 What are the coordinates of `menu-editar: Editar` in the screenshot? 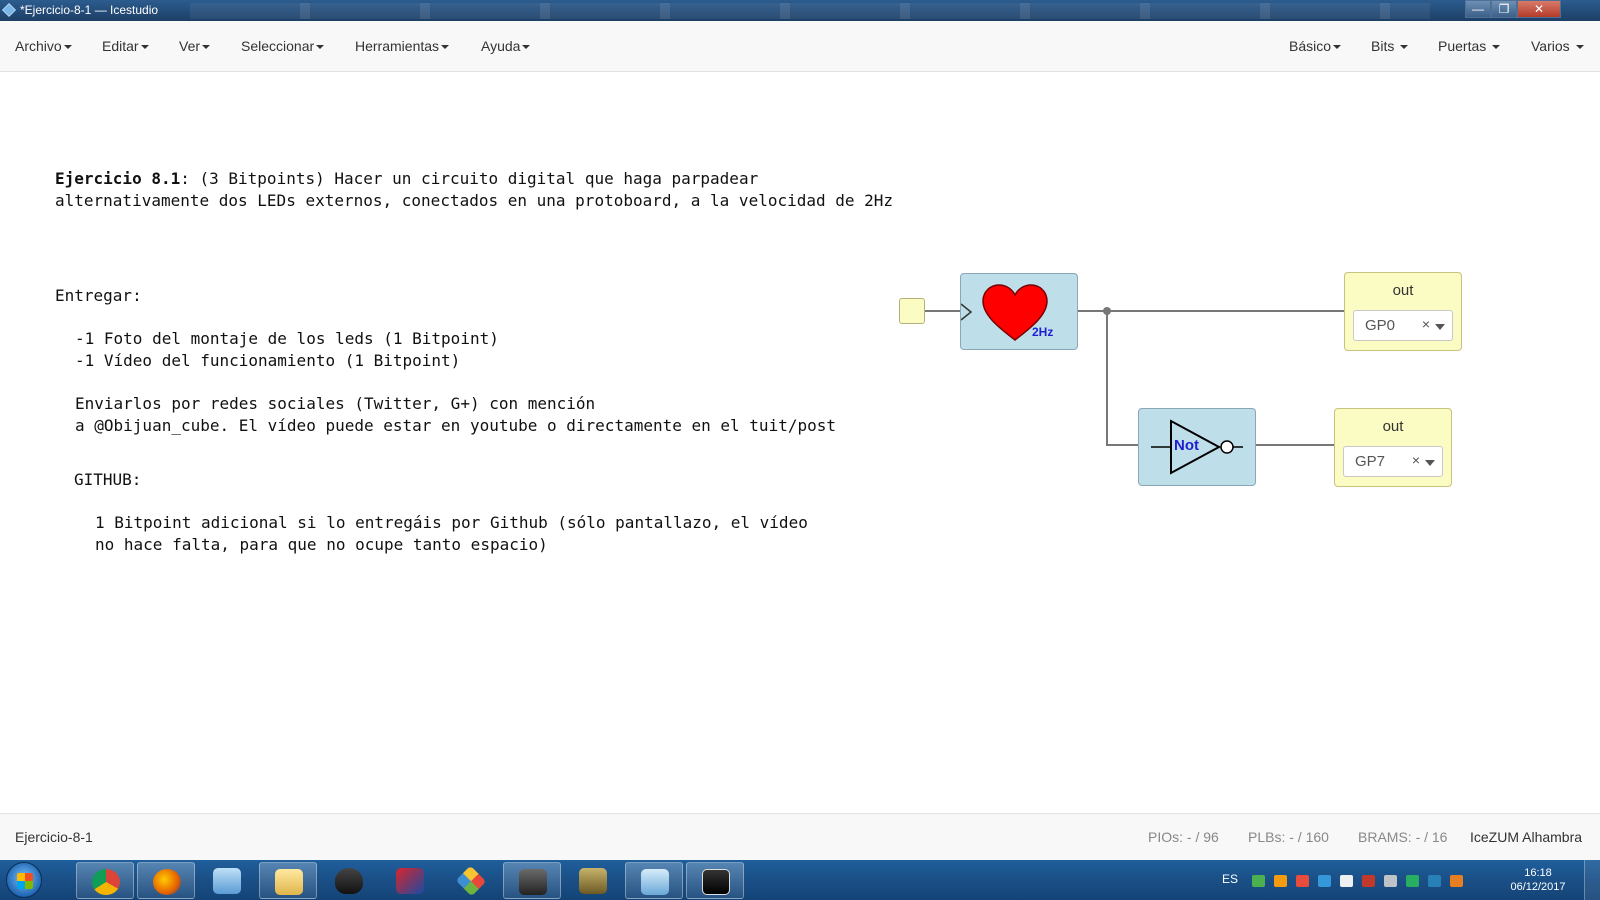 It's located at (125, 46).